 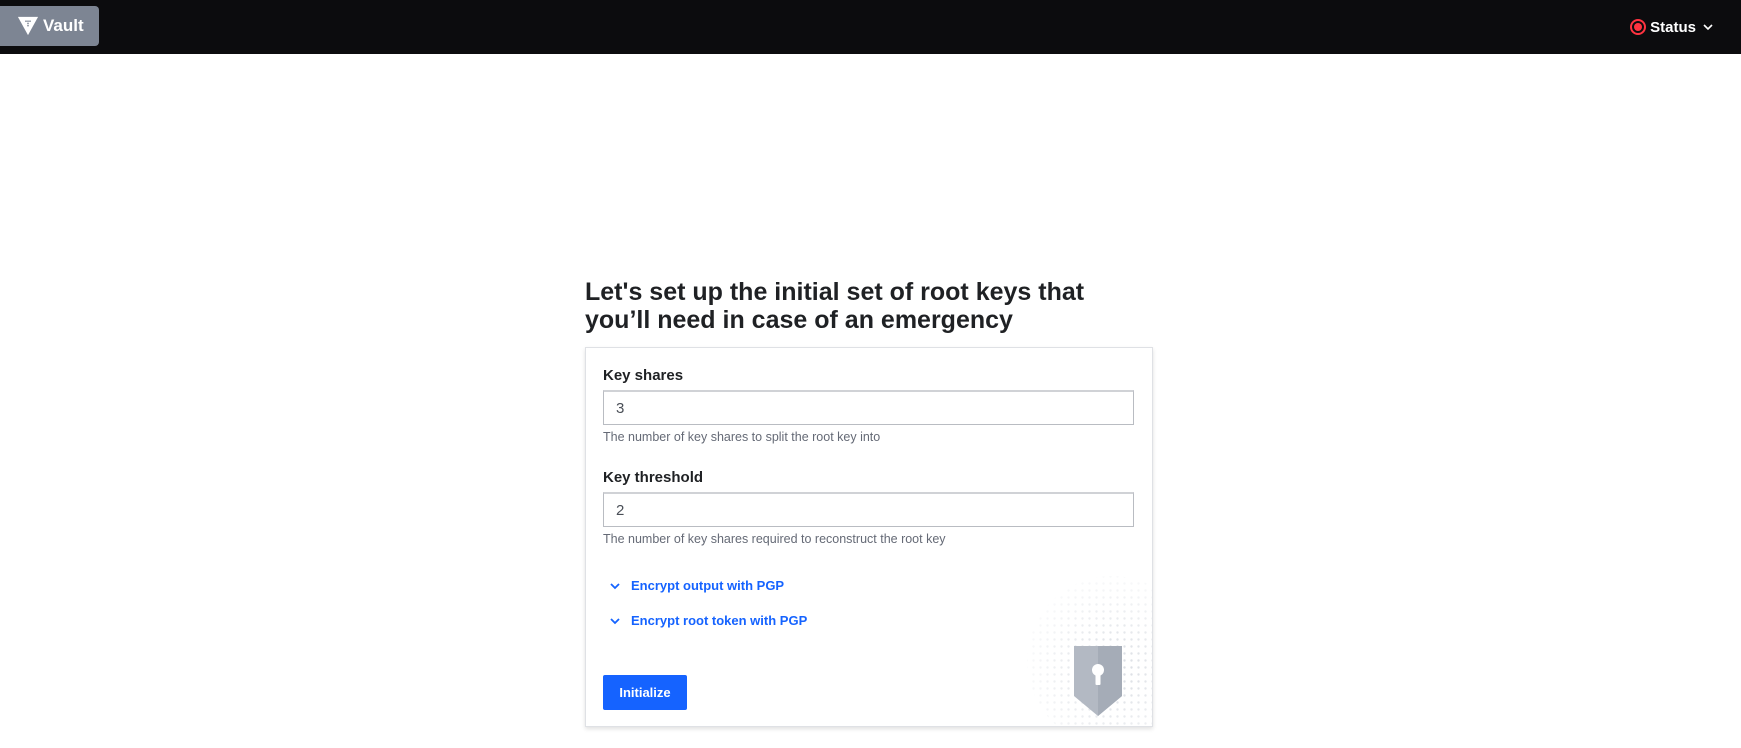 I want to click on status-error-icon, so click(x=1638, y=27).